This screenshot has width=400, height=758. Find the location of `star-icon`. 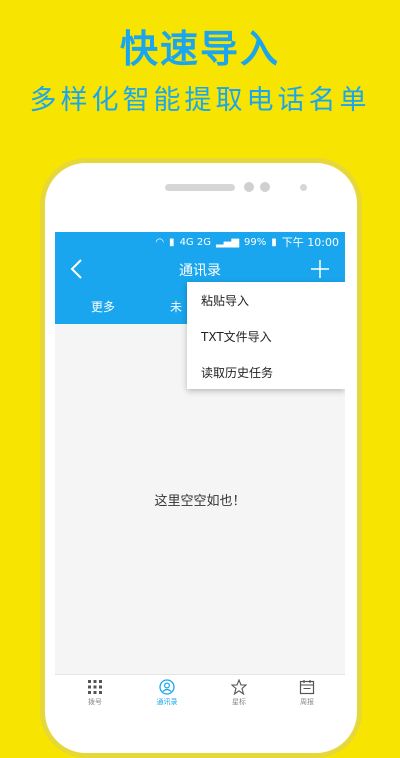

star-icon is located at coordinates (239, 687).